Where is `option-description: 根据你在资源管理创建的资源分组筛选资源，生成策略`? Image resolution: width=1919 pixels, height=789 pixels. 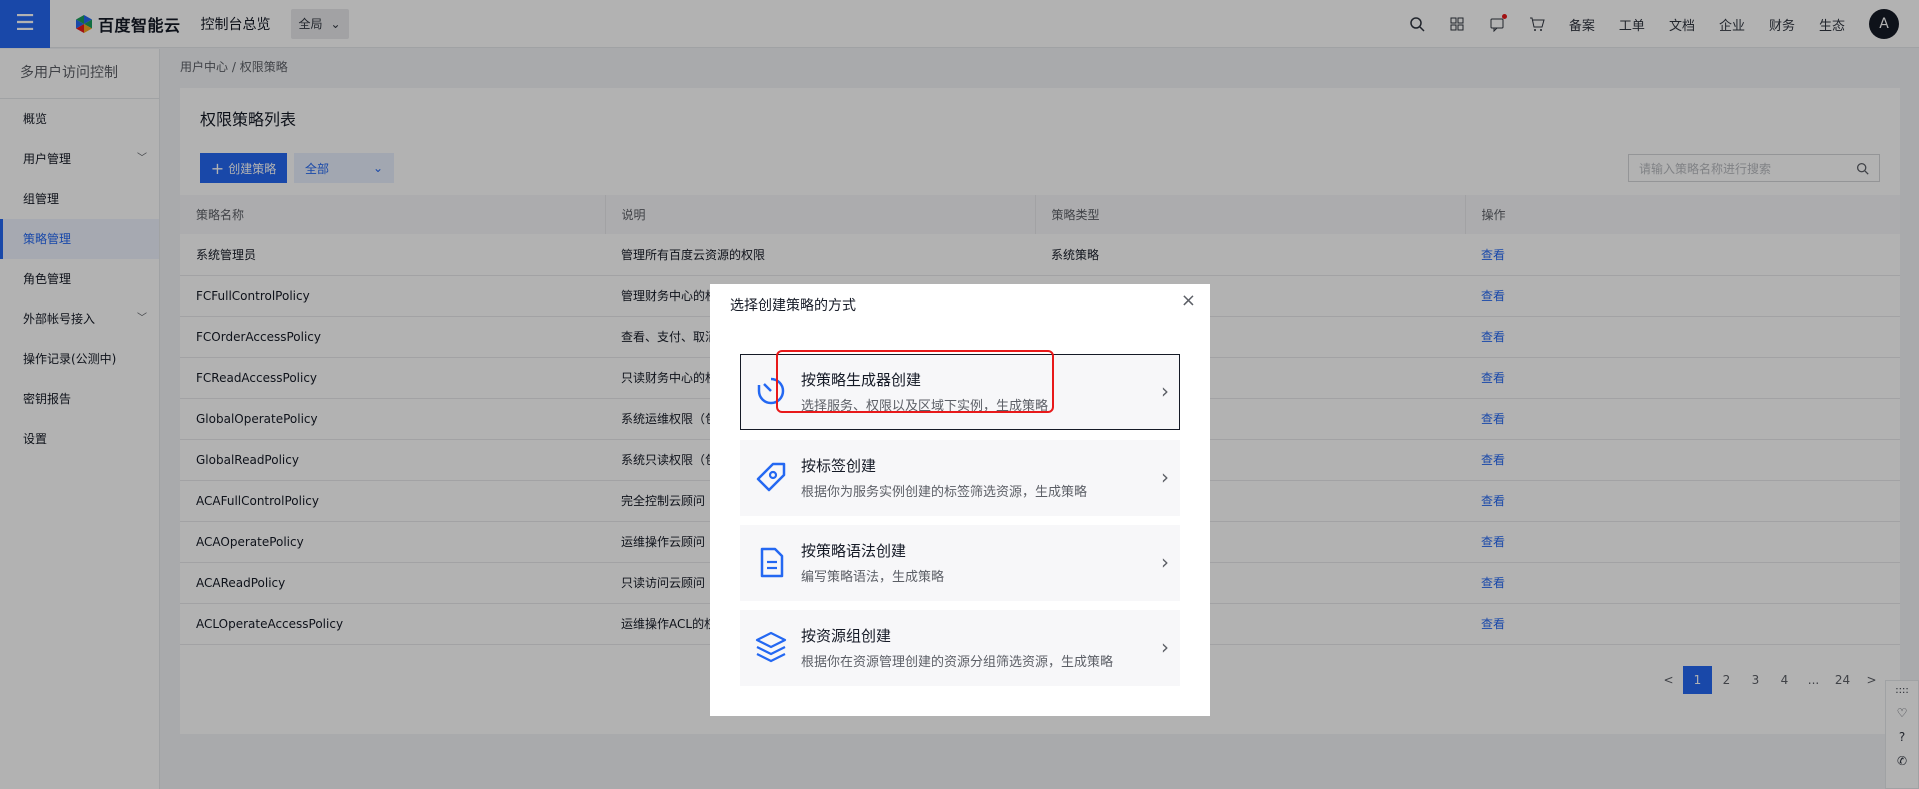
option-description: 根据你在资源管理创建的资源分组筛选资源，生成策略 is located at coordinates (957, 662).